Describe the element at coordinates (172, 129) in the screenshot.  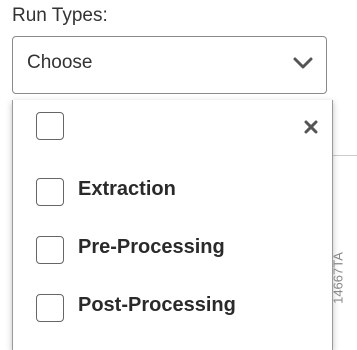
I see `dropdown-header` at that location.